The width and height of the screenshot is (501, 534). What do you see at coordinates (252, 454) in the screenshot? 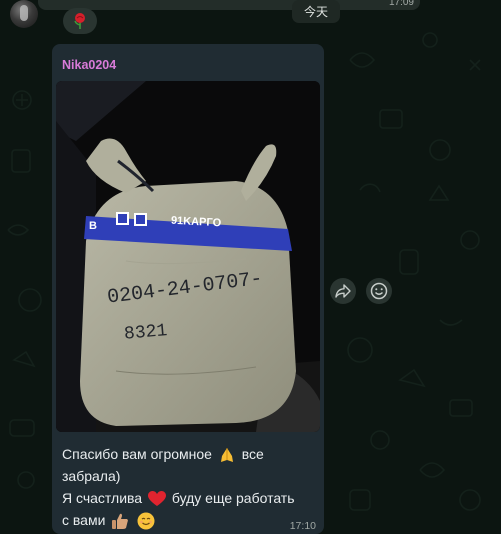
I see `caption-text-2: все` at bounding box center [252, 454].